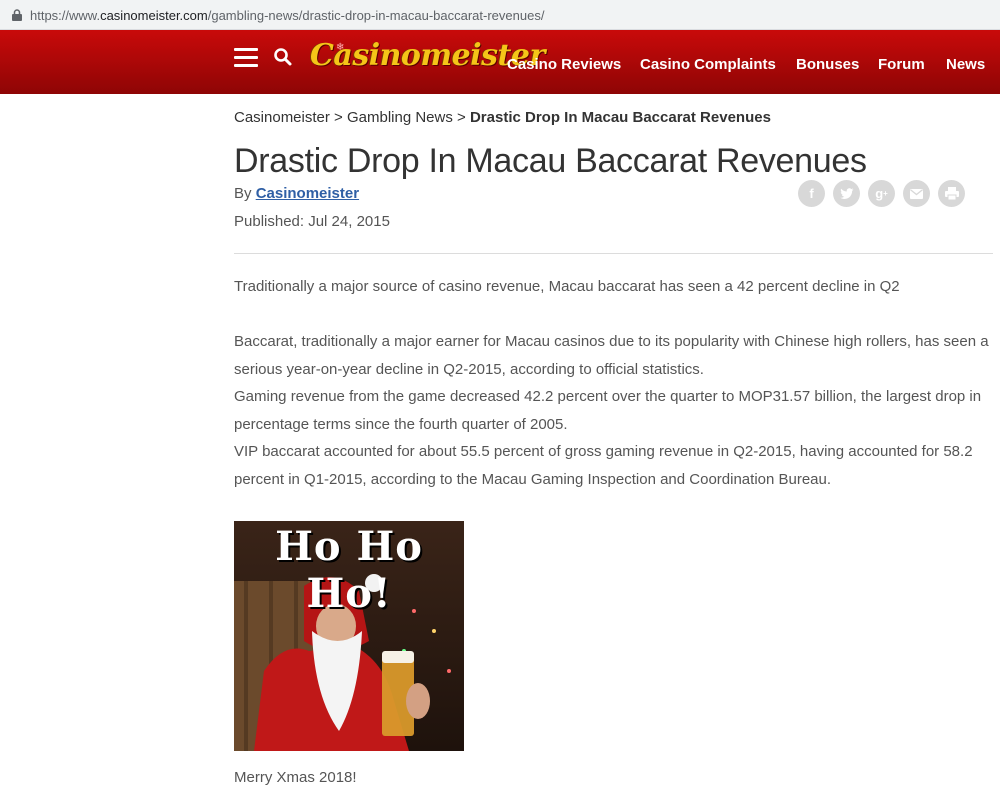 The image size is (1000, 803). I want to click on breadcrumb-section: Gambling News, so click(400, 117).